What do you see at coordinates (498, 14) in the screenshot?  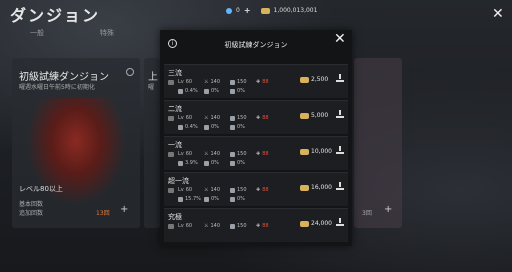 I see `close-button: ✕` at bounding box center [498, 14].